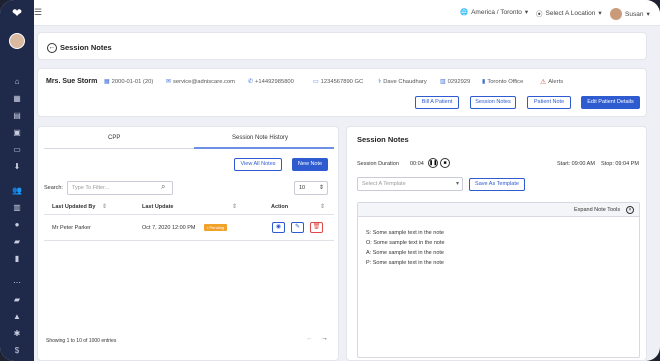 The height and width of the screenshot is (361, 660). What do you see at coordinates (17, 13) in the screenshot?
I see `app-logo-icon: ❤` at bounding box center [17, 13].